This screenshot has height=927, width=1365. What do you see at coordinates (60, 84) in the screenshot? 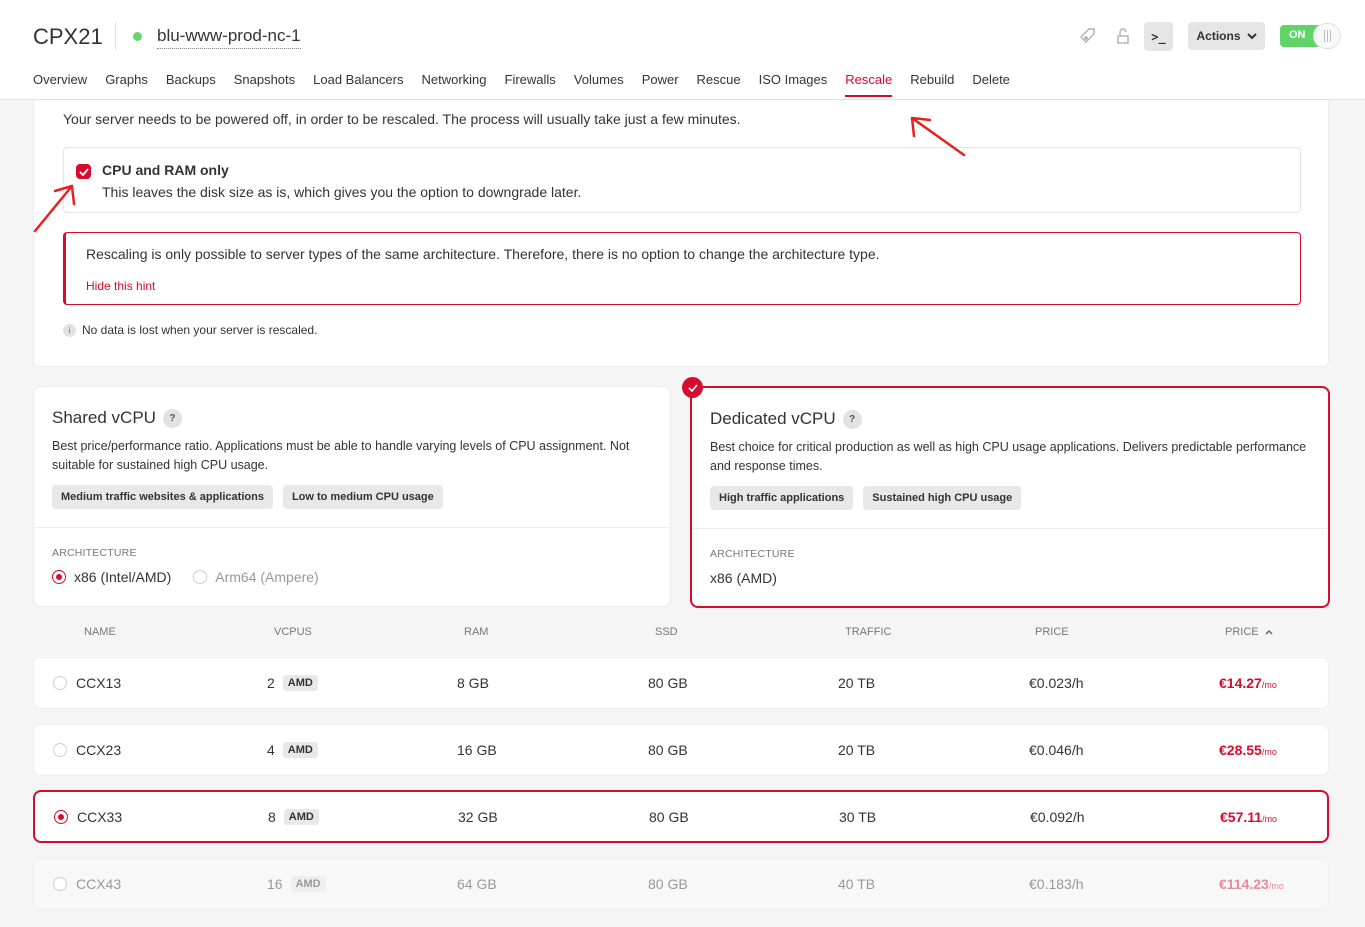
I see `tab-overview: Overview` at bounding box center [60, 84].